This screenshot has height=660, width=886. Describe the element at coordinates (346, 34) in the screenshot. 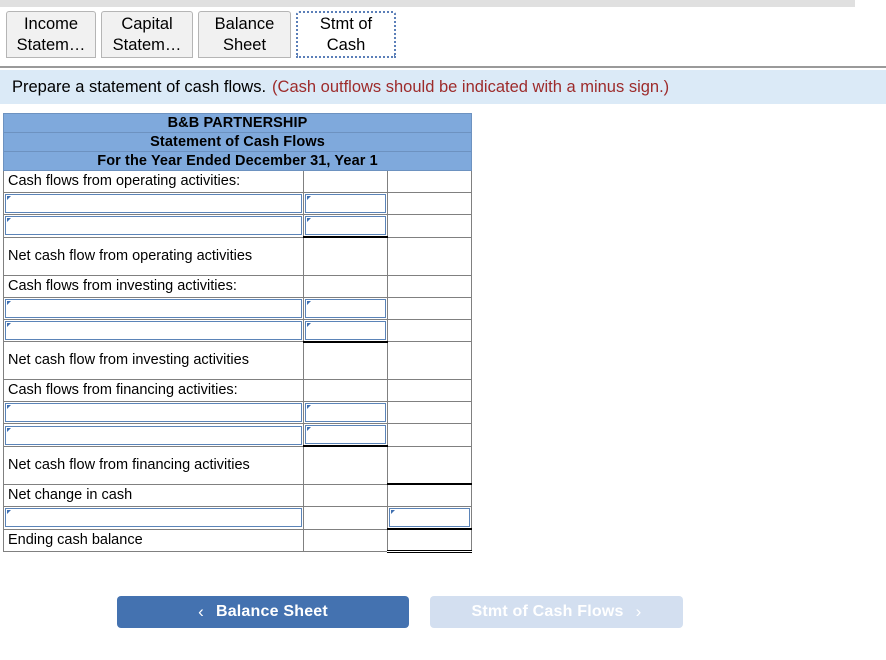

I see `tab-stmt-of-cash: Stmt of Cash` at that location.